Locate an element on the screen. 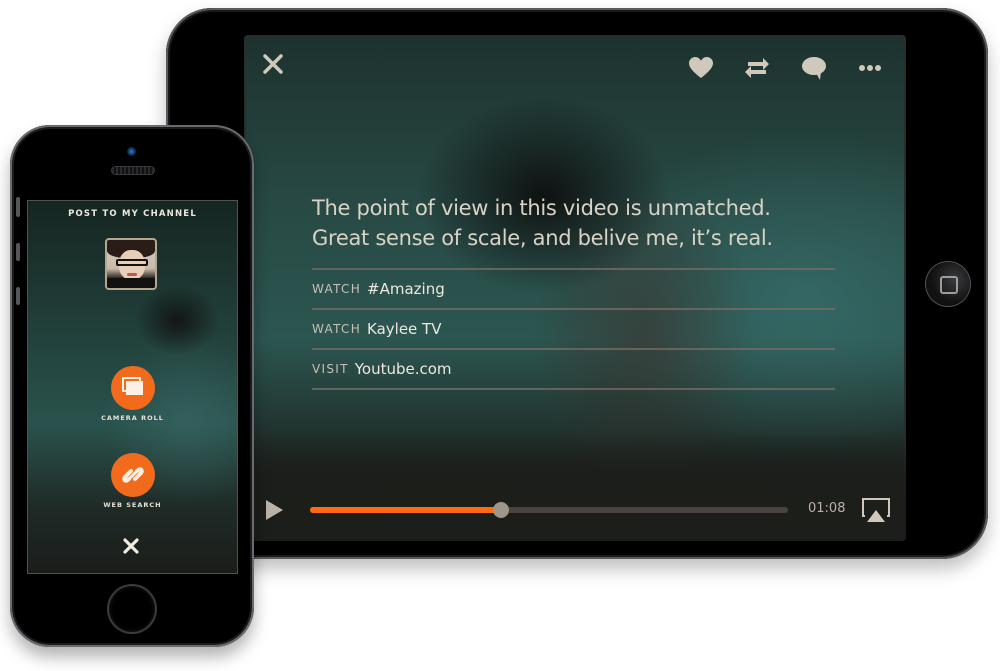  heart-icon is located at coordinates (701, 68).